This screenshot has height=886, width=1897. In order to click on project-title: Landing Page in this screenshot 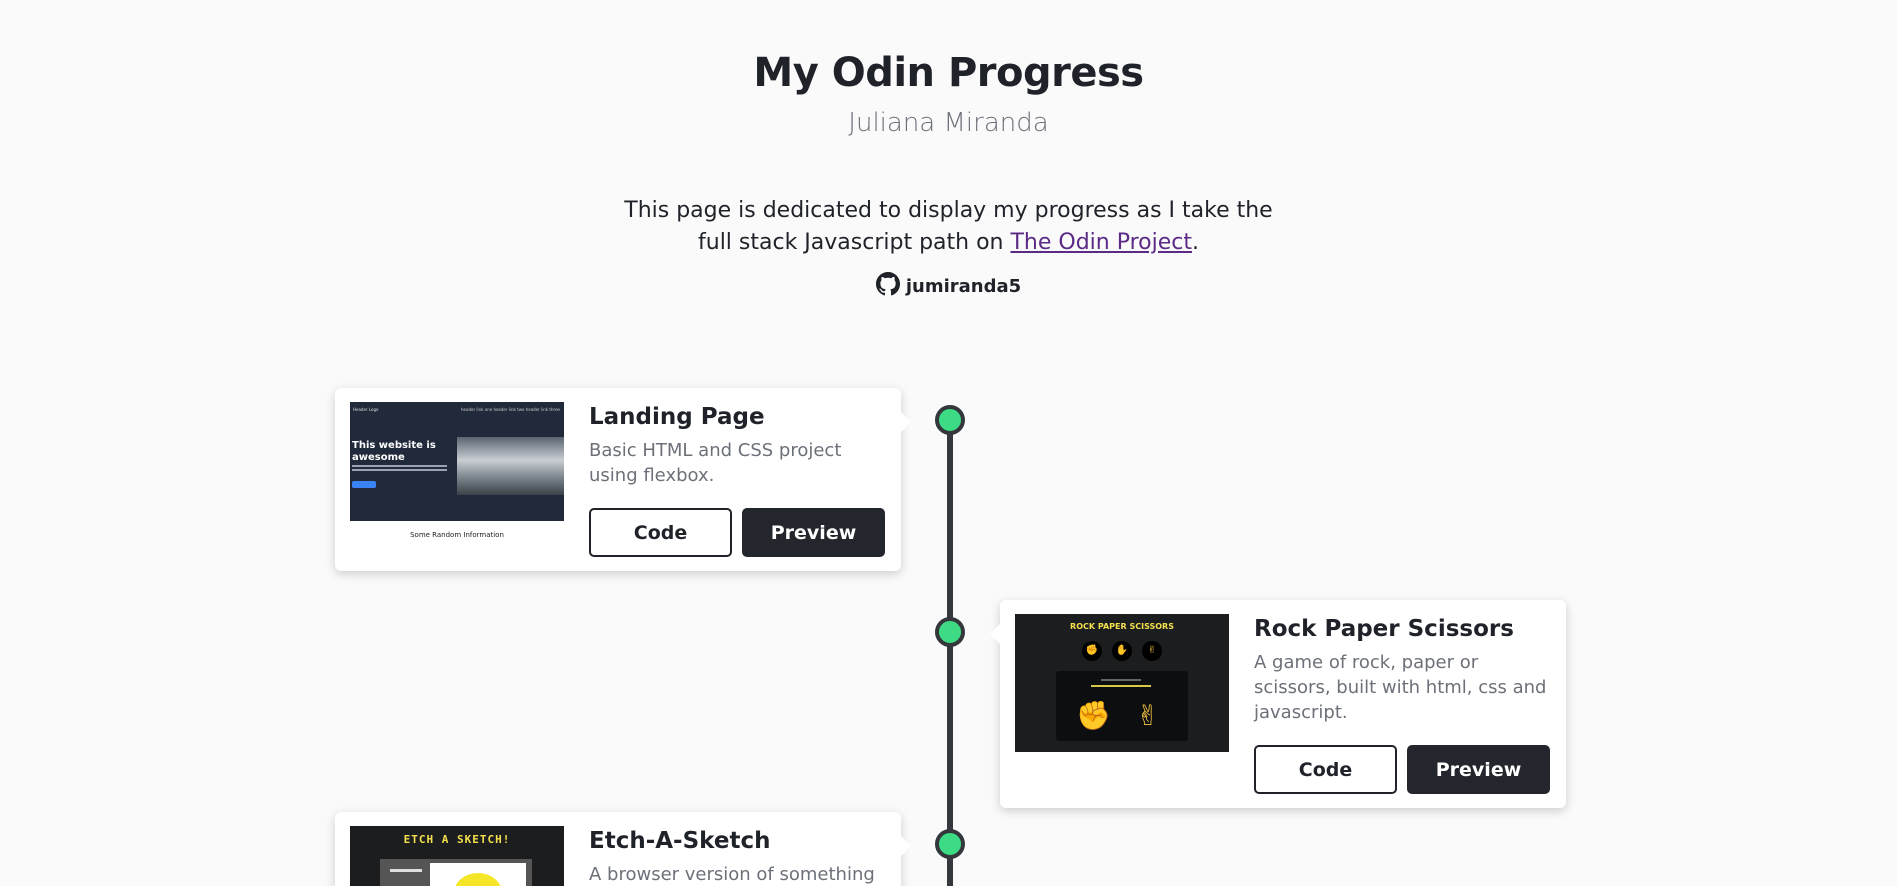, I will do `click(677, 417)`.